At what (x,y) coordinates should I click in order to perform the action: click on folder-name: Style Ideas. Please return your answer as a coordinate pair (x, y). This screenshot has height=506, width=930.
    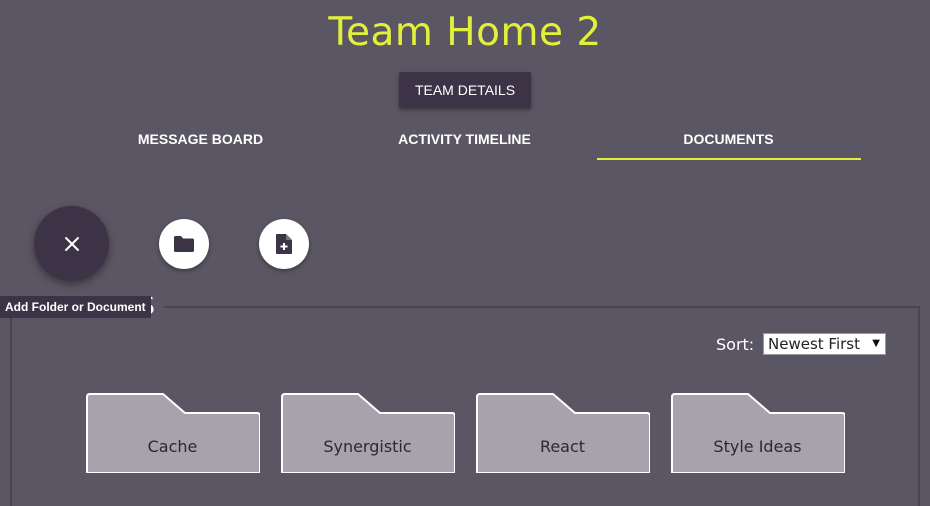
    Looking at the image, I should click on (757, 446).